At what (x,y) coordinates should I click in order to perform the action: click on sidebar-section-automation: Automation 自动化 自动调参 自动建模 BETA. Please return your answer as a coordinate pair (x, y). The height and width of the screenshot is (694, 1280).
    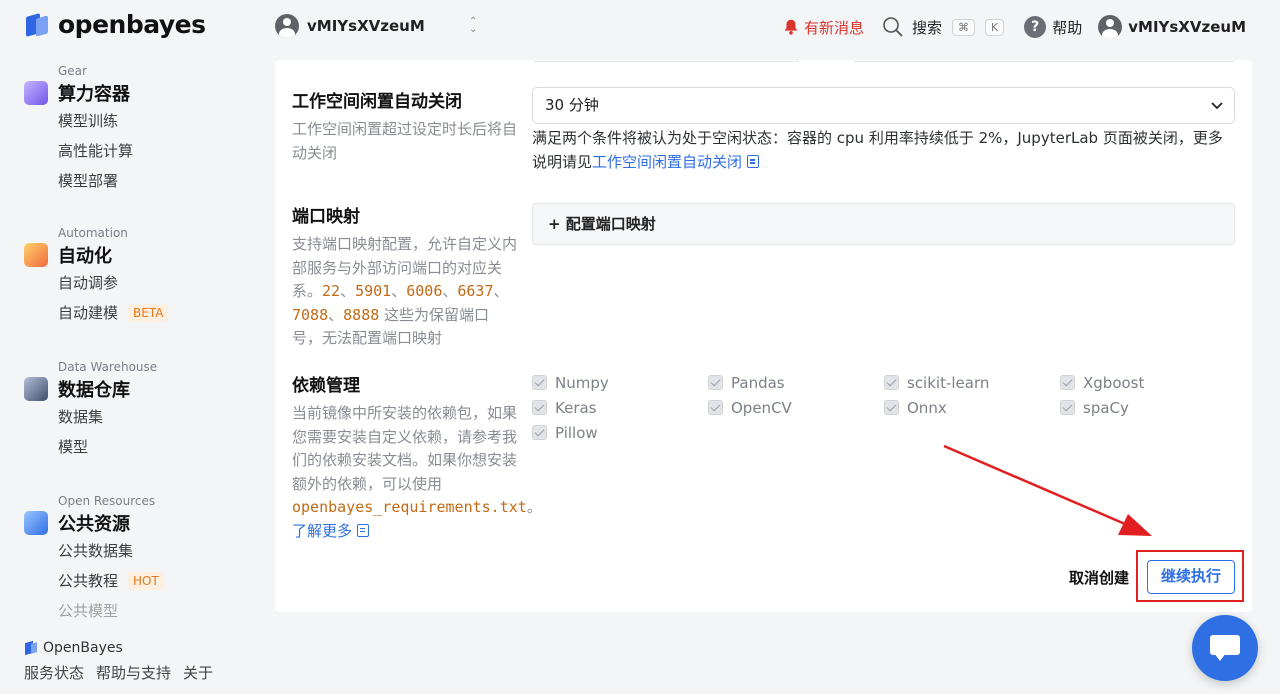
    Looking at the image, I should click on (96, 277).